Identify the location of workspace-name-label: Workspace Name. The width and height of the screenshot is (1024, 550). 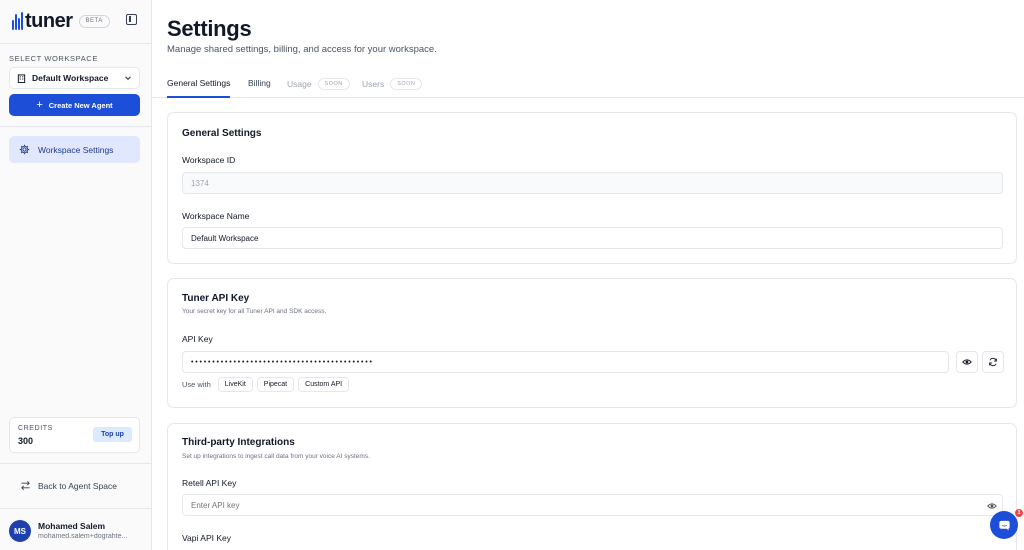
(216, 216).